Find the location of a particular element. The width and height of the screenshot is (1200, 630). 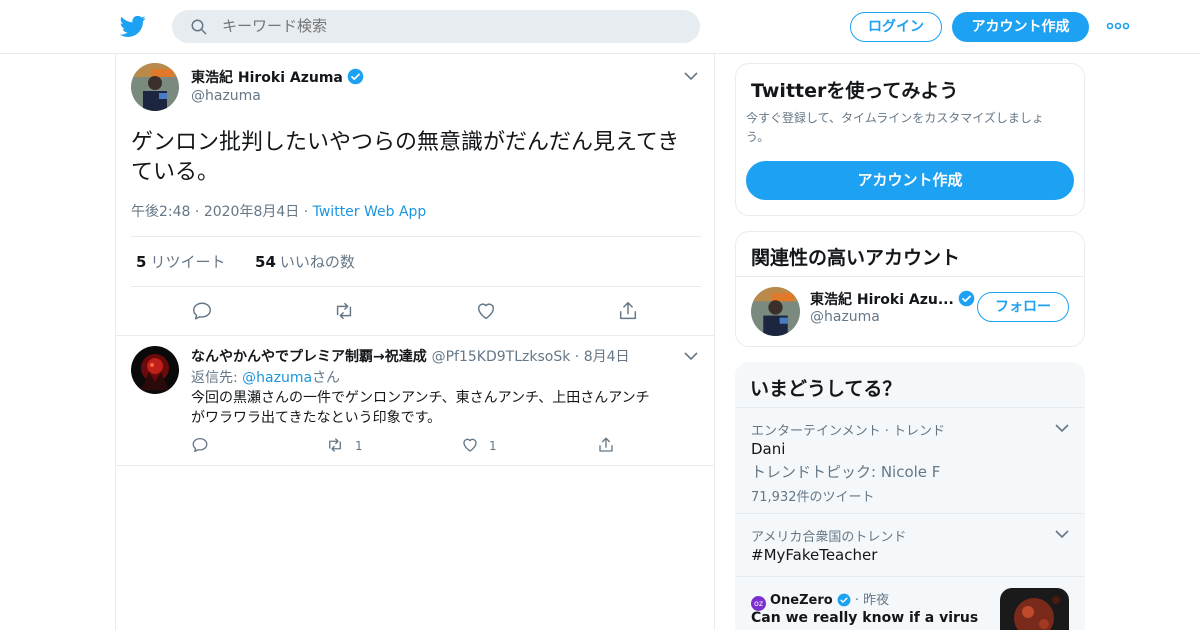

top-header: ログイン アカウント作成 is located at coordinates (600, 27).